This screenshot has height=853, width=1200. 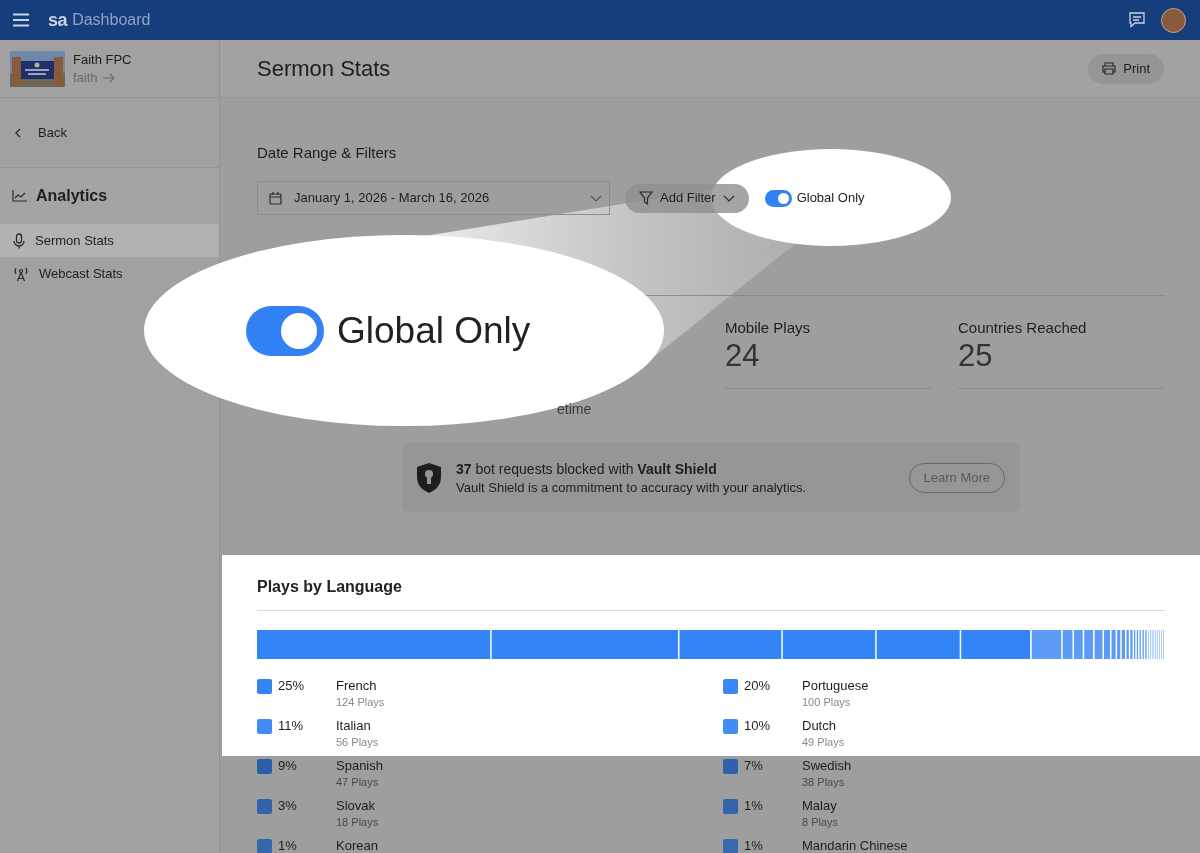 What do you see at coordinates (288, 766) in the screenshot?
I see `legend-percent: 9%` at bounding box center [288, 766].